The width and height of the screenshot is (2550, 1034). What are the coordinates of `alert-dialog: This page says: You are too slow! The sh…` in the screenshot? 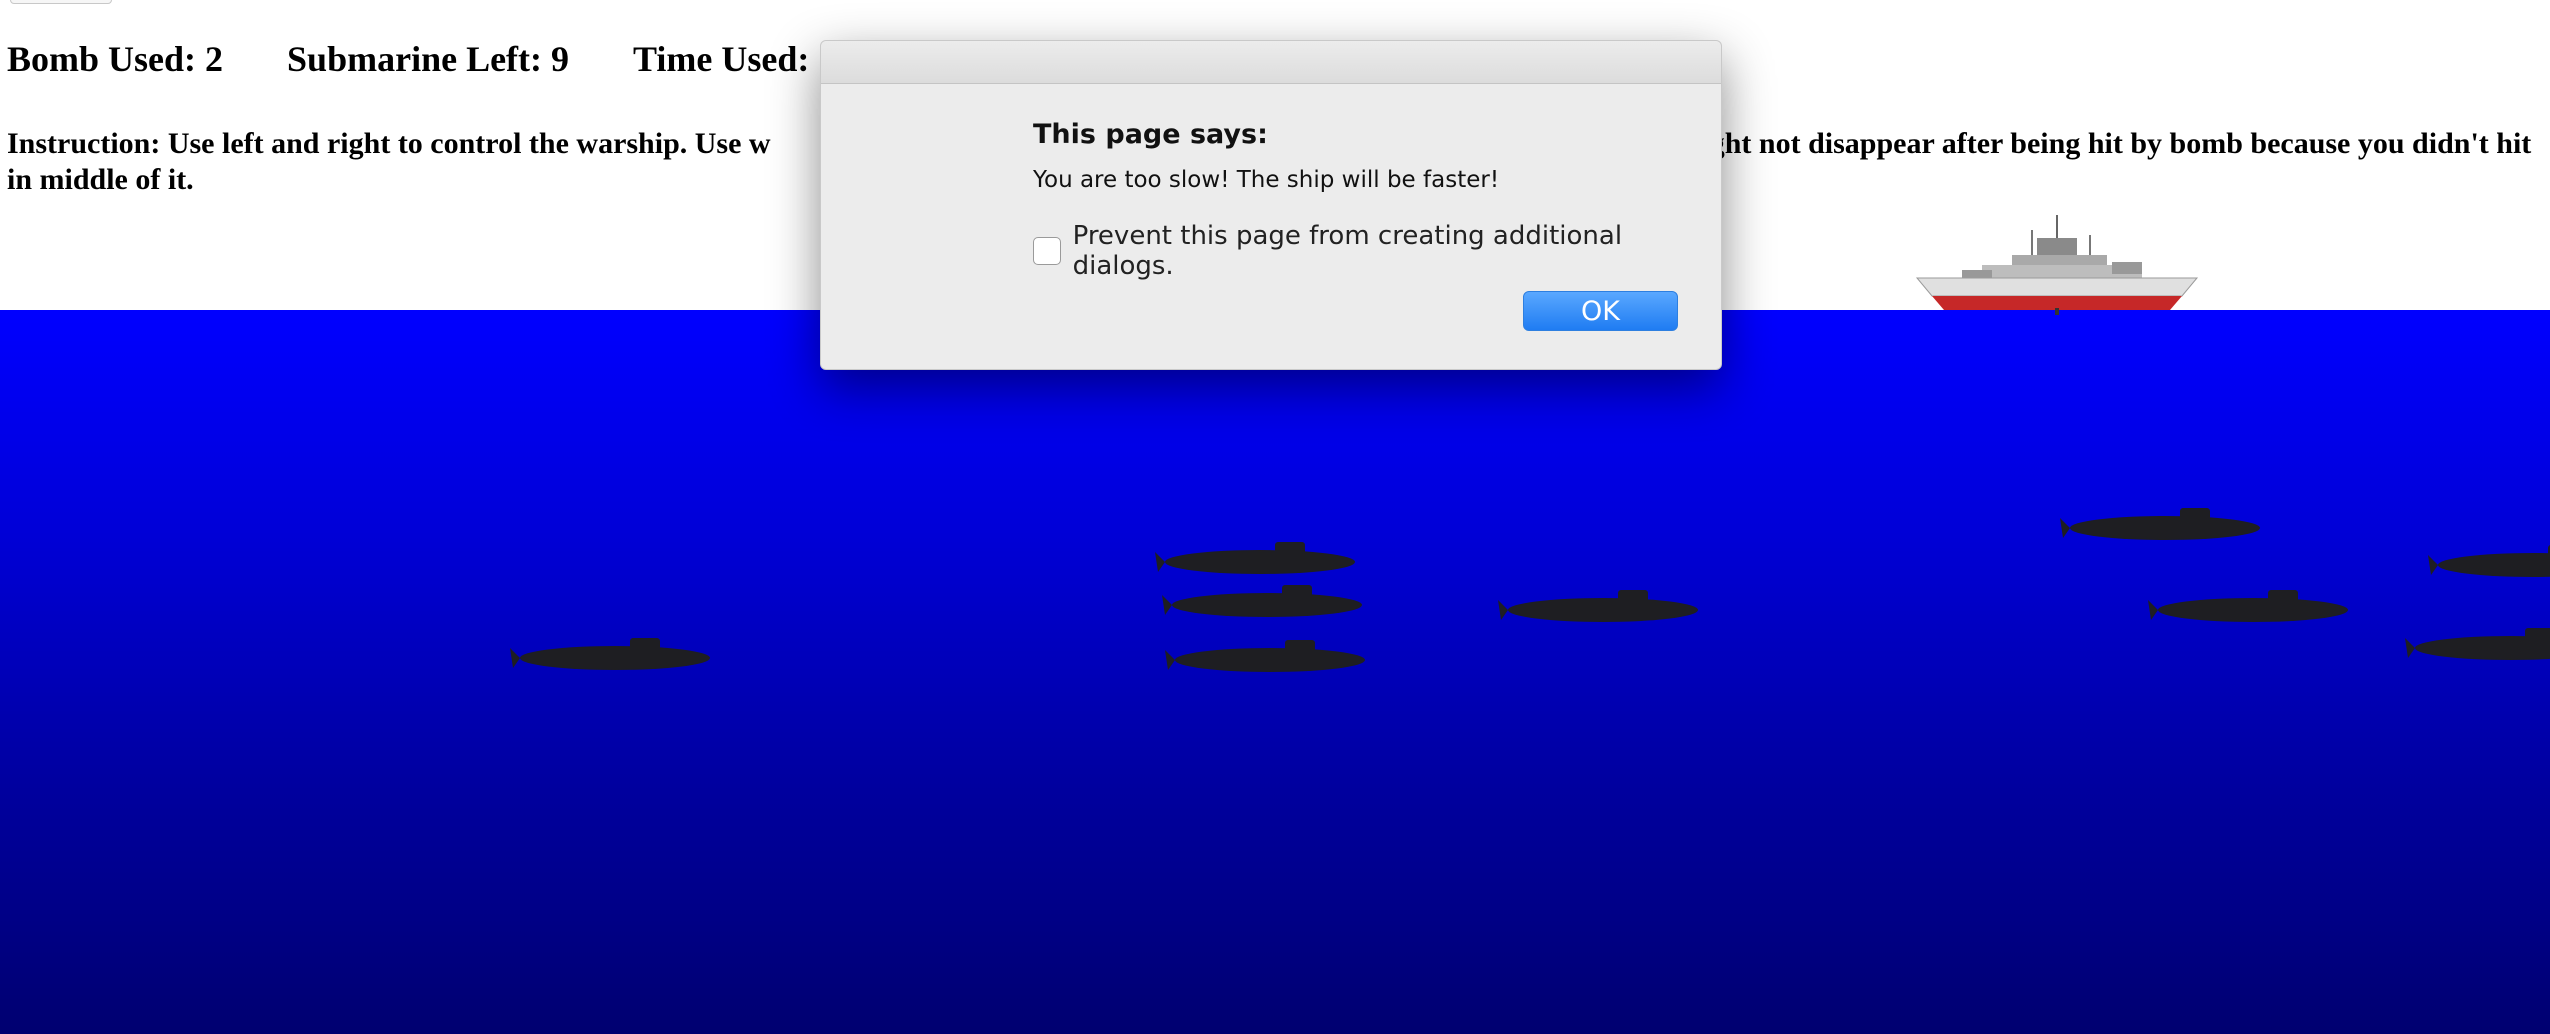 It's located at (1271, 205).